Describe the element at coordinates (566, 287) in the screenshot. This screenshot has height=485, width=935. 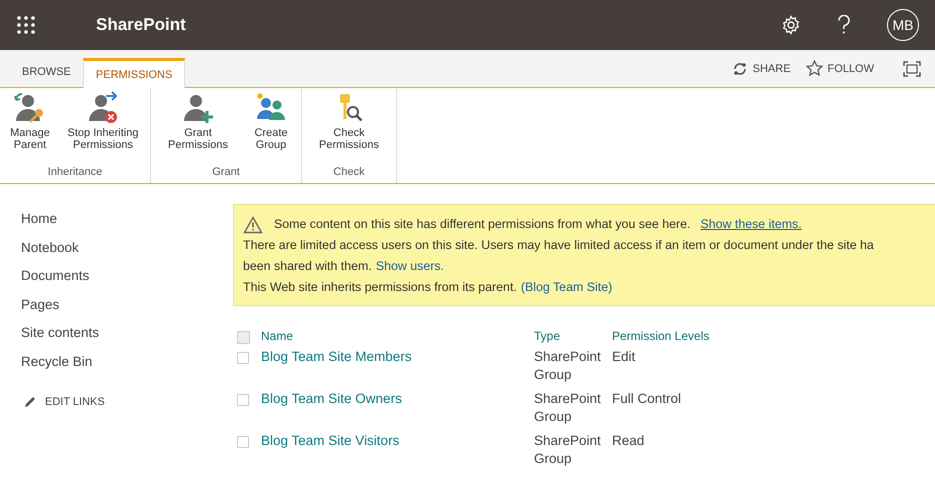
I see `parent-site-link: (Blog Team Site)` at that location.